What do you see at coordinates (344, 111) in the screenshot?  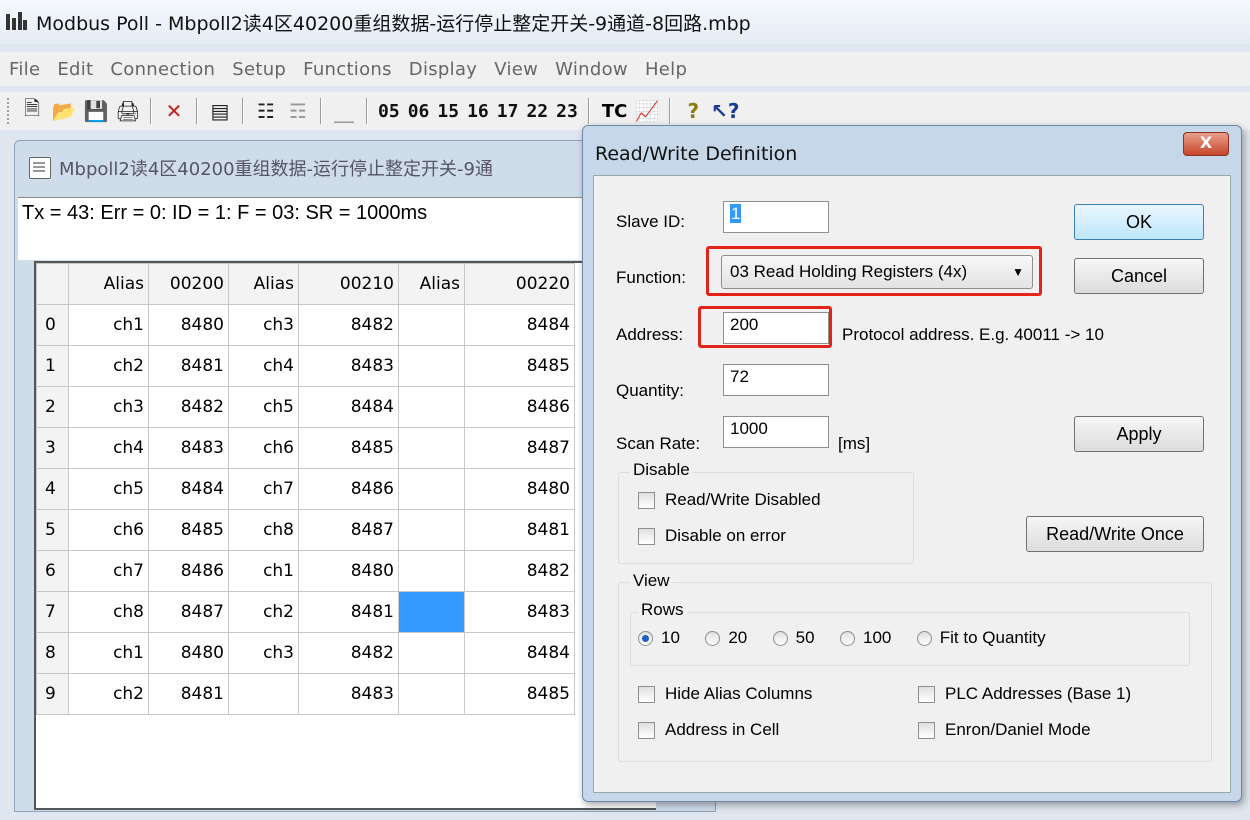 I see `single-read-icon: ⎽` at bounding box center [344, 111].